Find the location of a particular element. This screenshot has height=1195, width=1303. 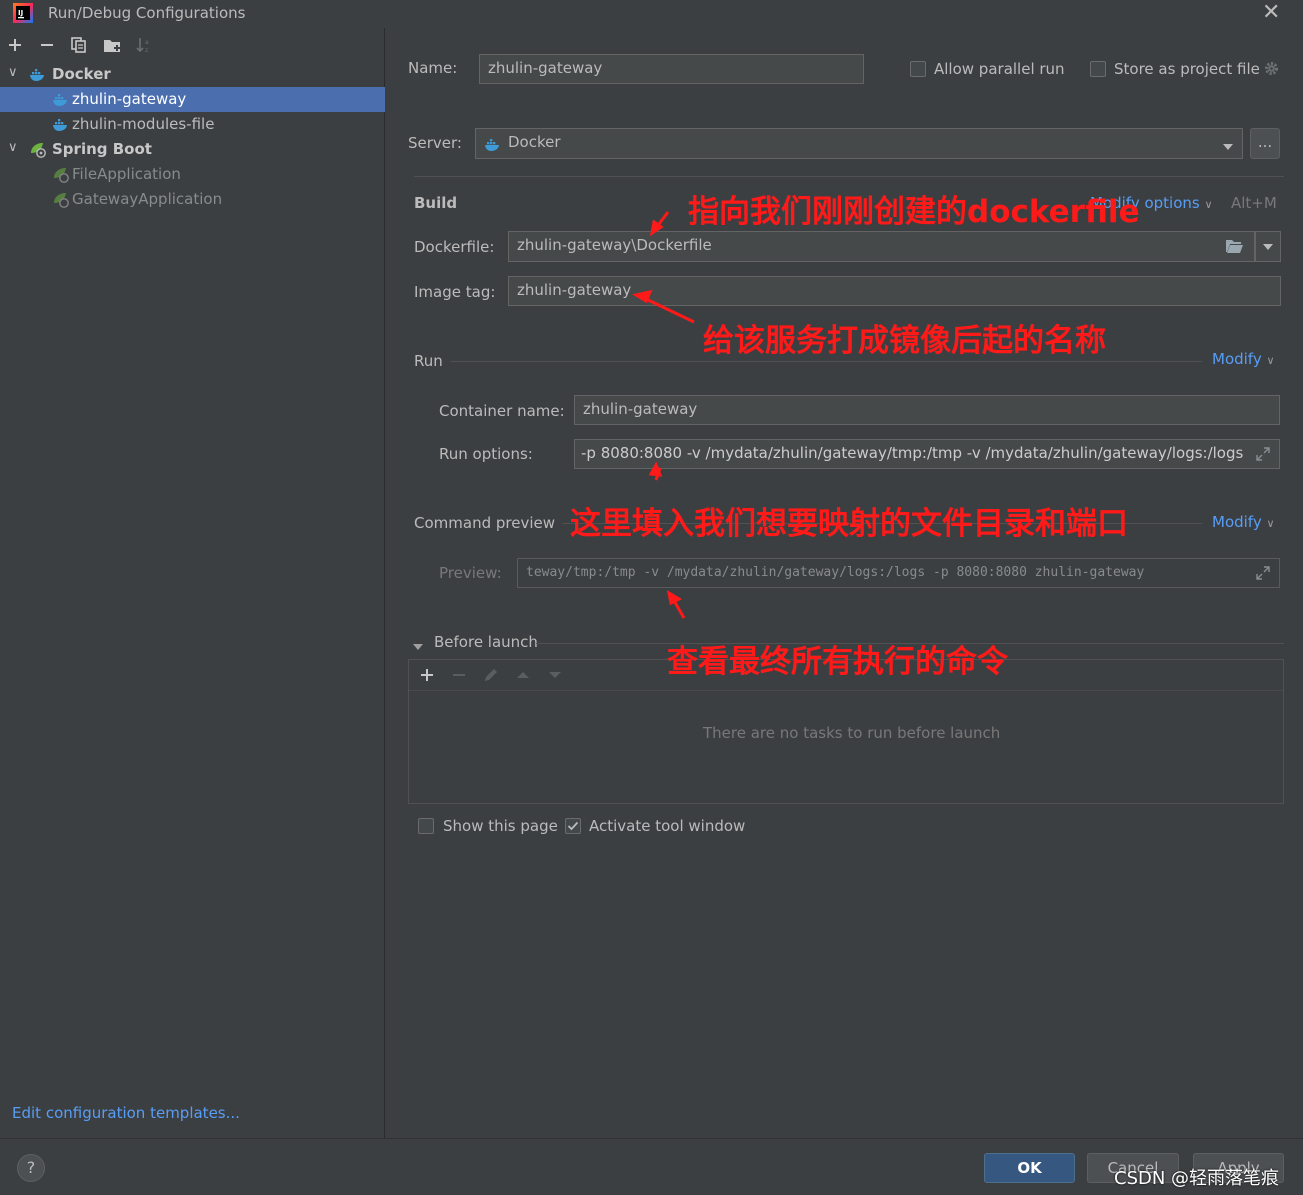

arrowhead-run-options is located at coordinates (655, 469).